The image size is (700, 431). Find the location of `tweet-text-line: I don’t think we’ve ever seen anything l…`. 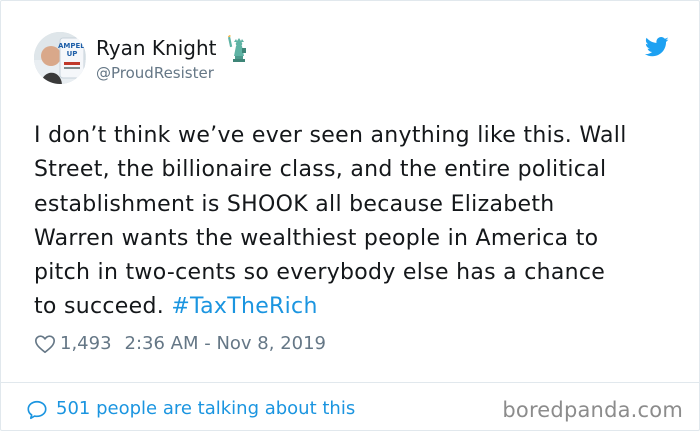

tweet-text-line: I don’t think we’ve ever seen anything l… is located at coordinates (330, 135).